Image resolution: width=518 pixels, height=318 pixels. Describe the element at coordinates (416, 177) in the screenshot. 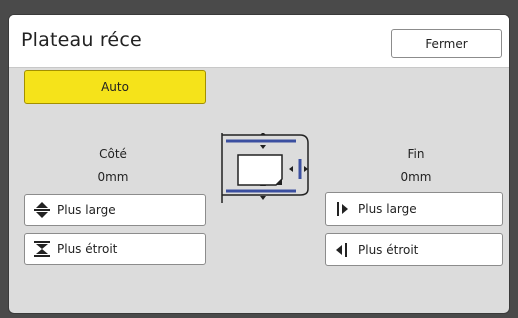

I see `fin-value: 0mm` at that location.